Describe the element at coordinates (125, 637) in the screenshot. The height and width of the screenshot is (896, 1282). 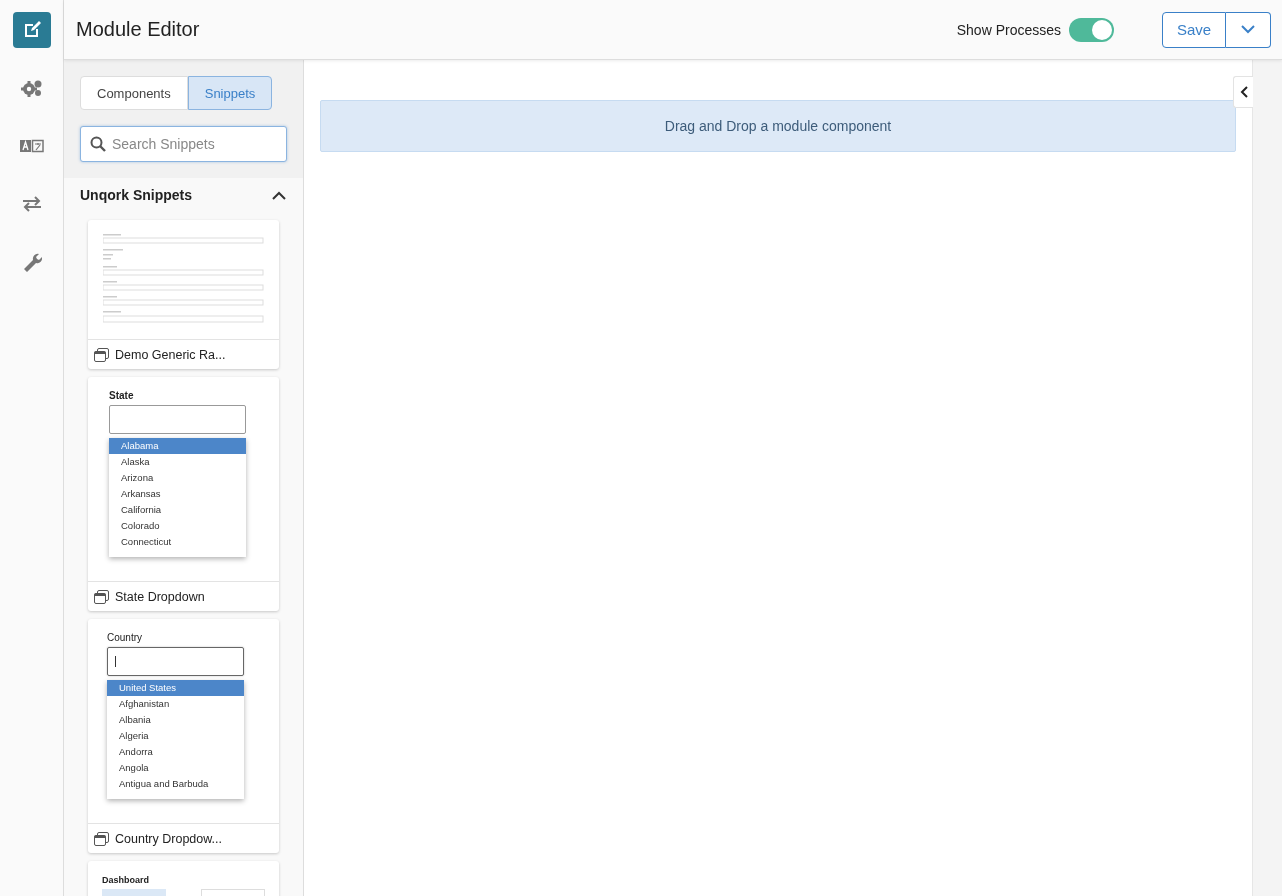
I see `field-label: Country` at that location.